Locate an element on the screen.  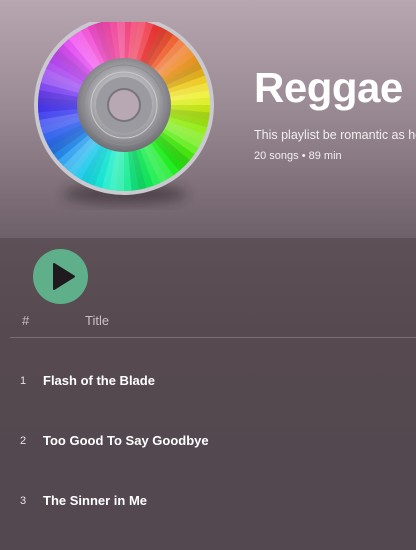
track-number: 1 is located at coordinates (23, 381).